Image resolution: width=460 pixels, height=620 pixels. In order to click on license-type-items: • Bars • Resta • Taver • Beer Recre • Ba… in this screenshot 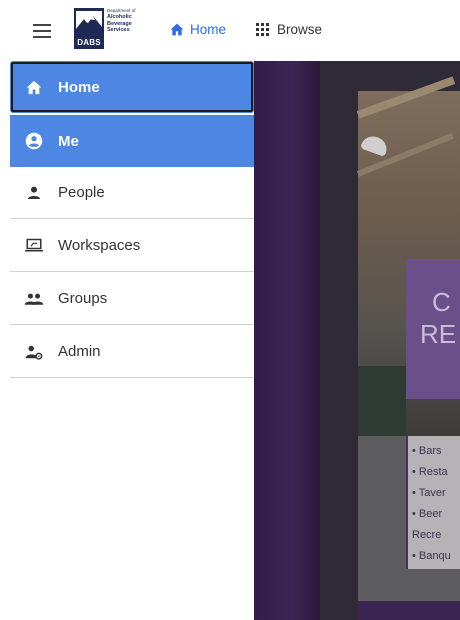, I will do `click(431, 503)`.